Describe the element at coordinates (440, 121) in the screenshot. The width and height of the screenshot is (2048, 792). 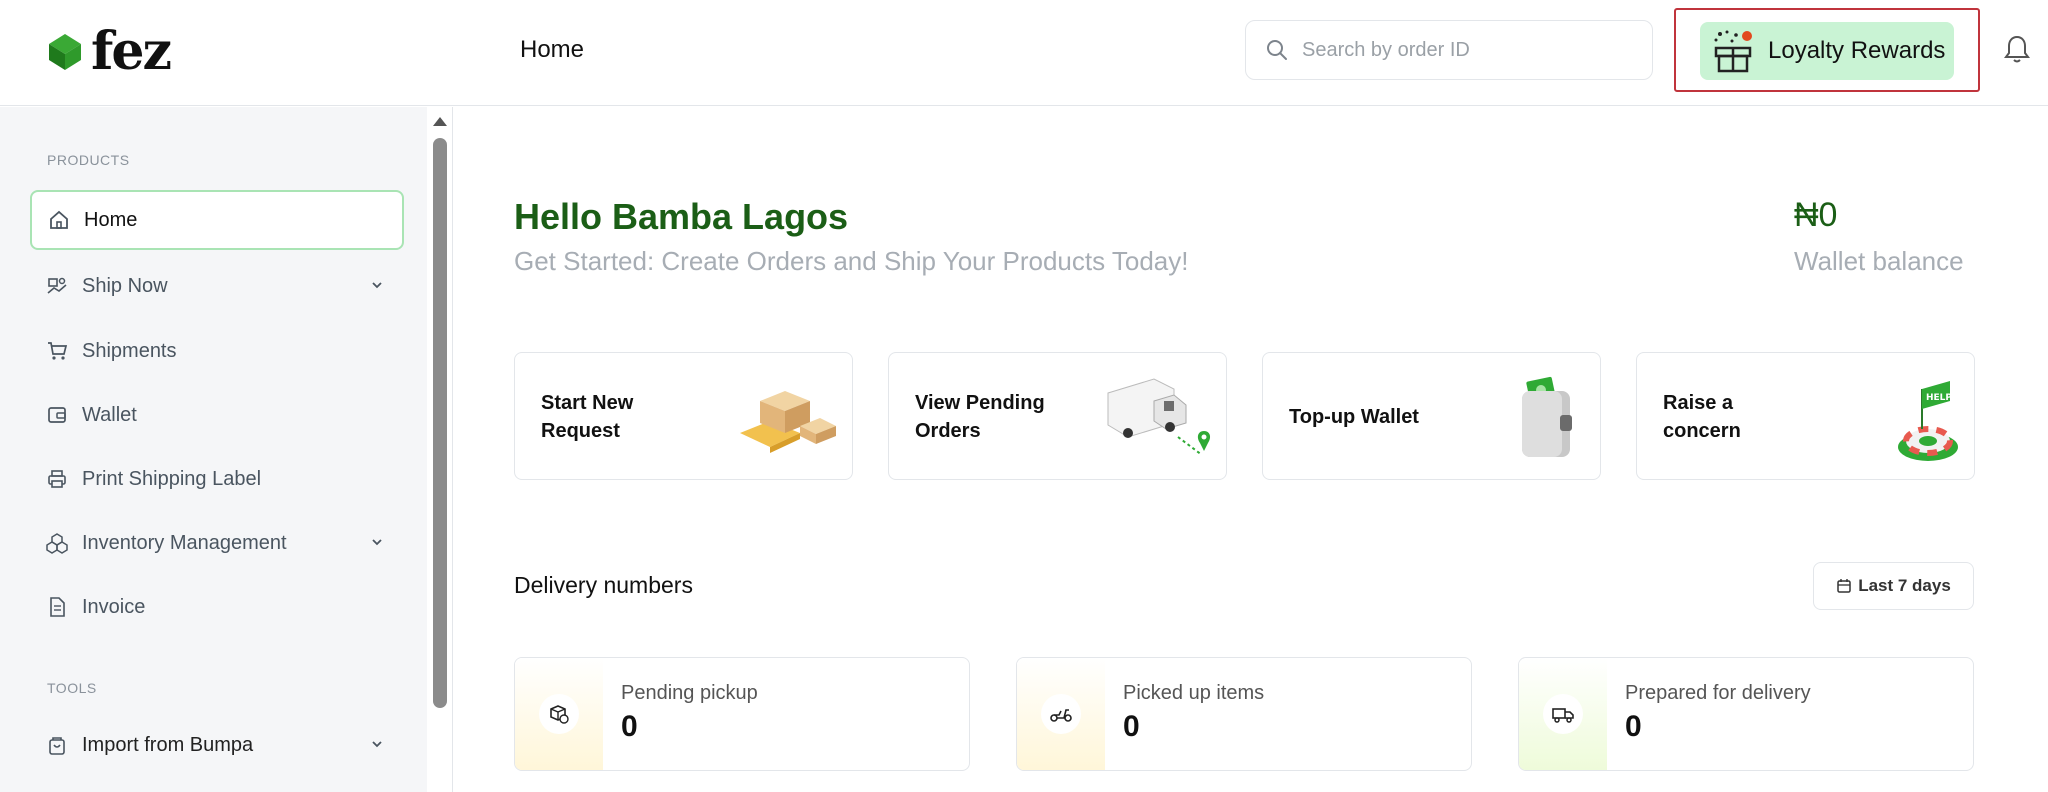
I see `scroll-up-arrow` at that location.